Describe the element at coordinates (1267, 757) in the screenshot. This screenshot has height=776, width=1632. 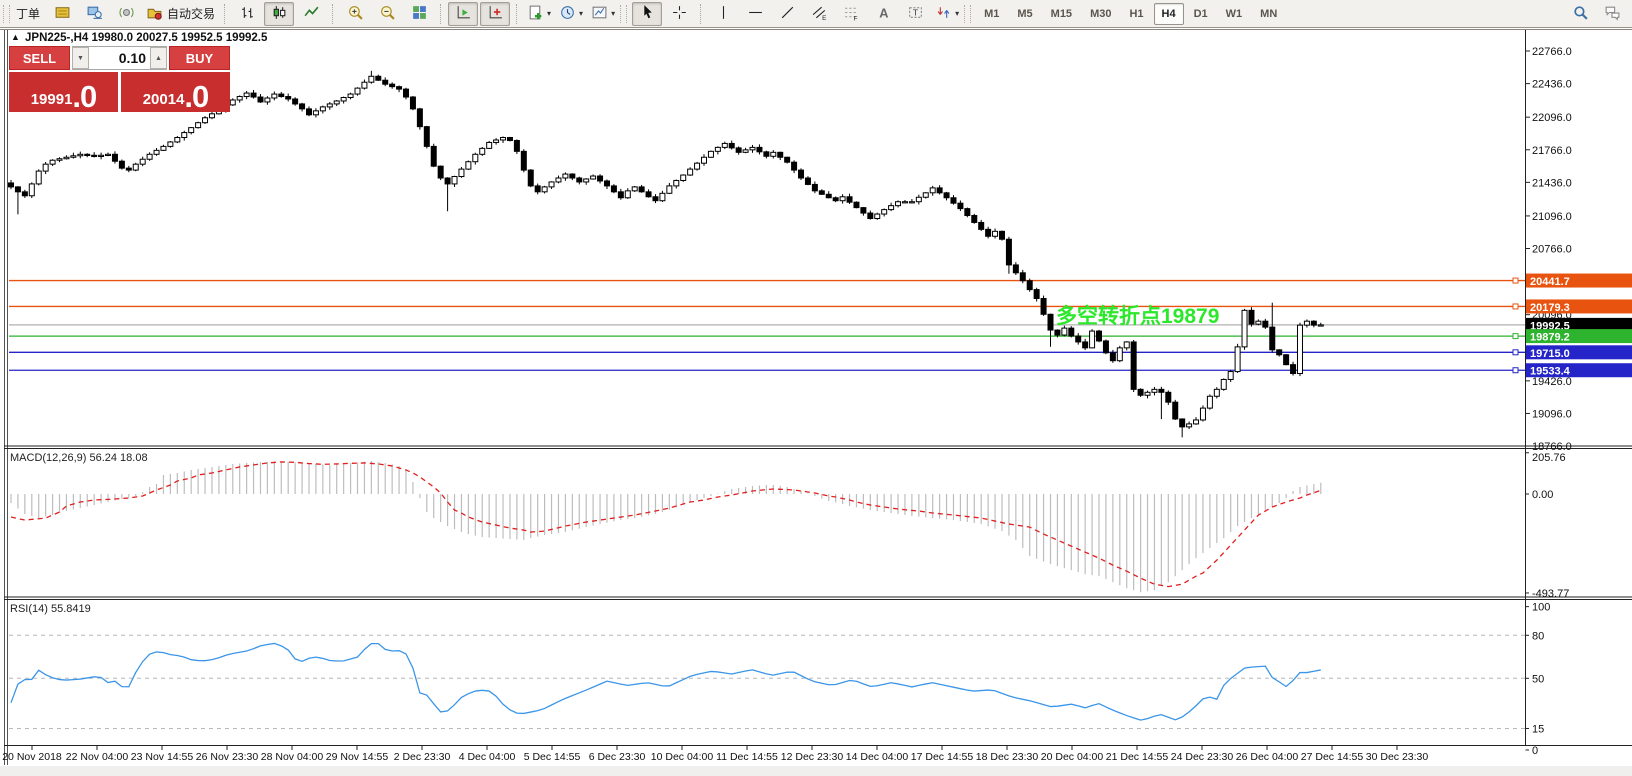
I see `time-tick-label: 26 Dec 04:00` at that location.